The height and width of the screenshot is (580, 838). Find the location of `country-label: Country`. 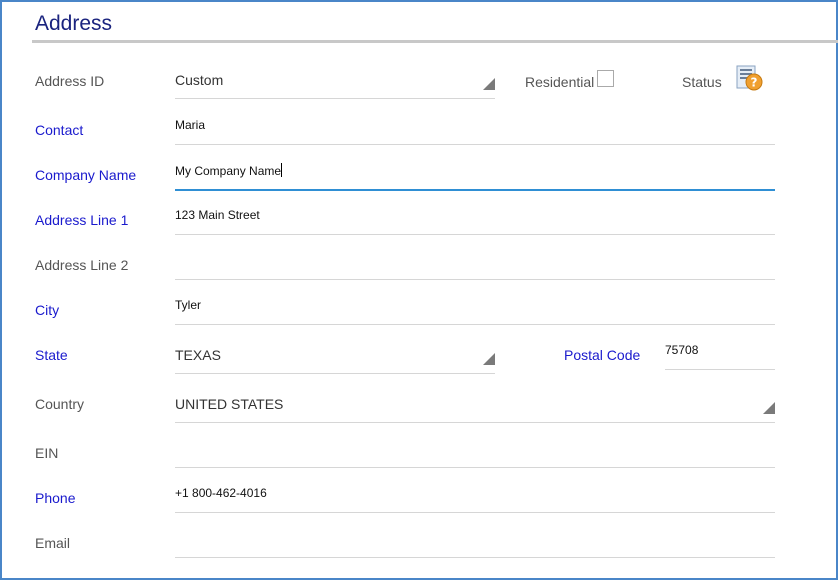

country-label: Country is located at coordinates (60, 404).